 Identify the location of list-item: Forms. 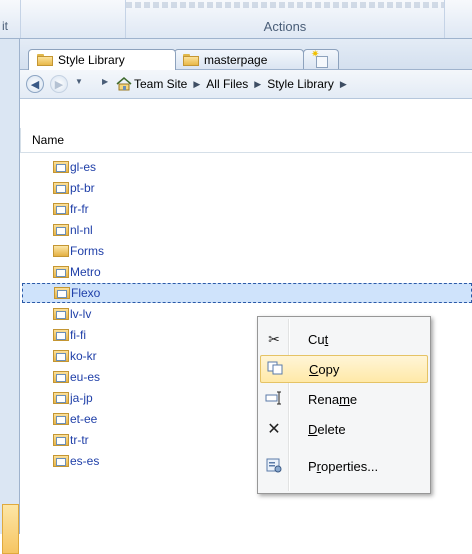
(78, 251).